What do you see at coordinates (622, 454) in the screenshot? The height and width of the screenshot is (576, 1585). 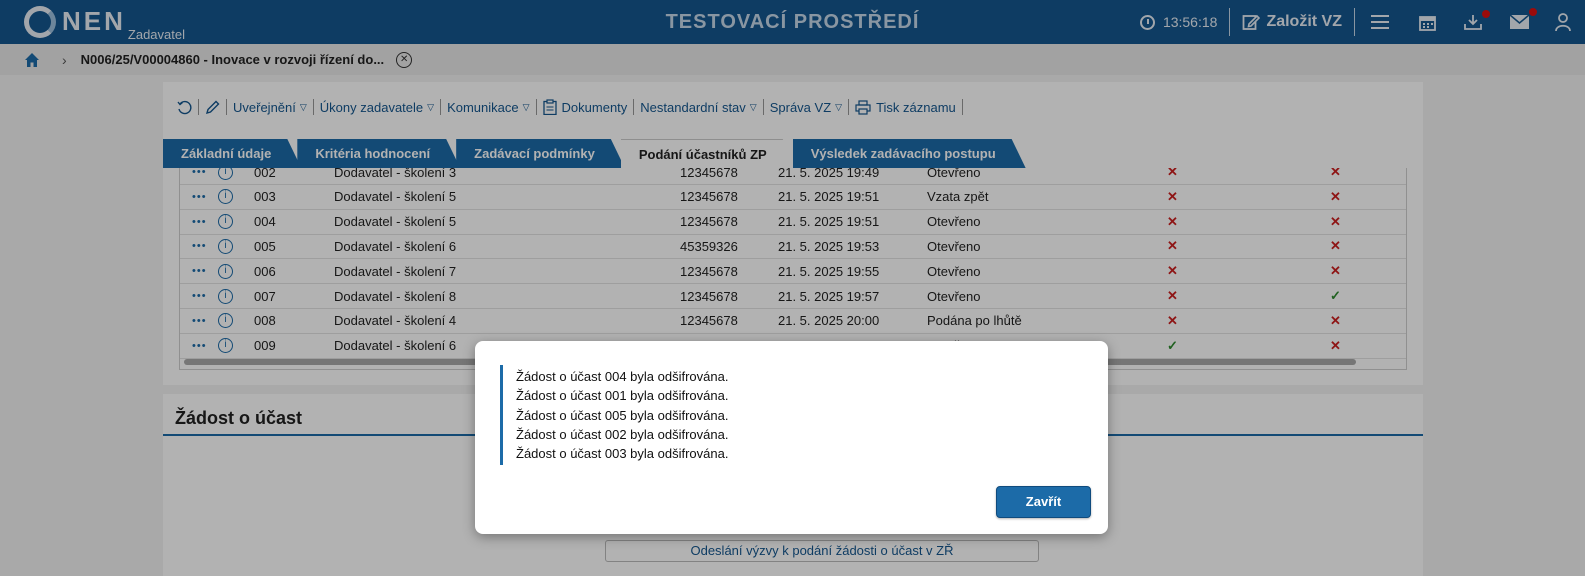 I see `message-line: Žádost o účast 003 byla odšifrována.` at bounding box center [622, 454].